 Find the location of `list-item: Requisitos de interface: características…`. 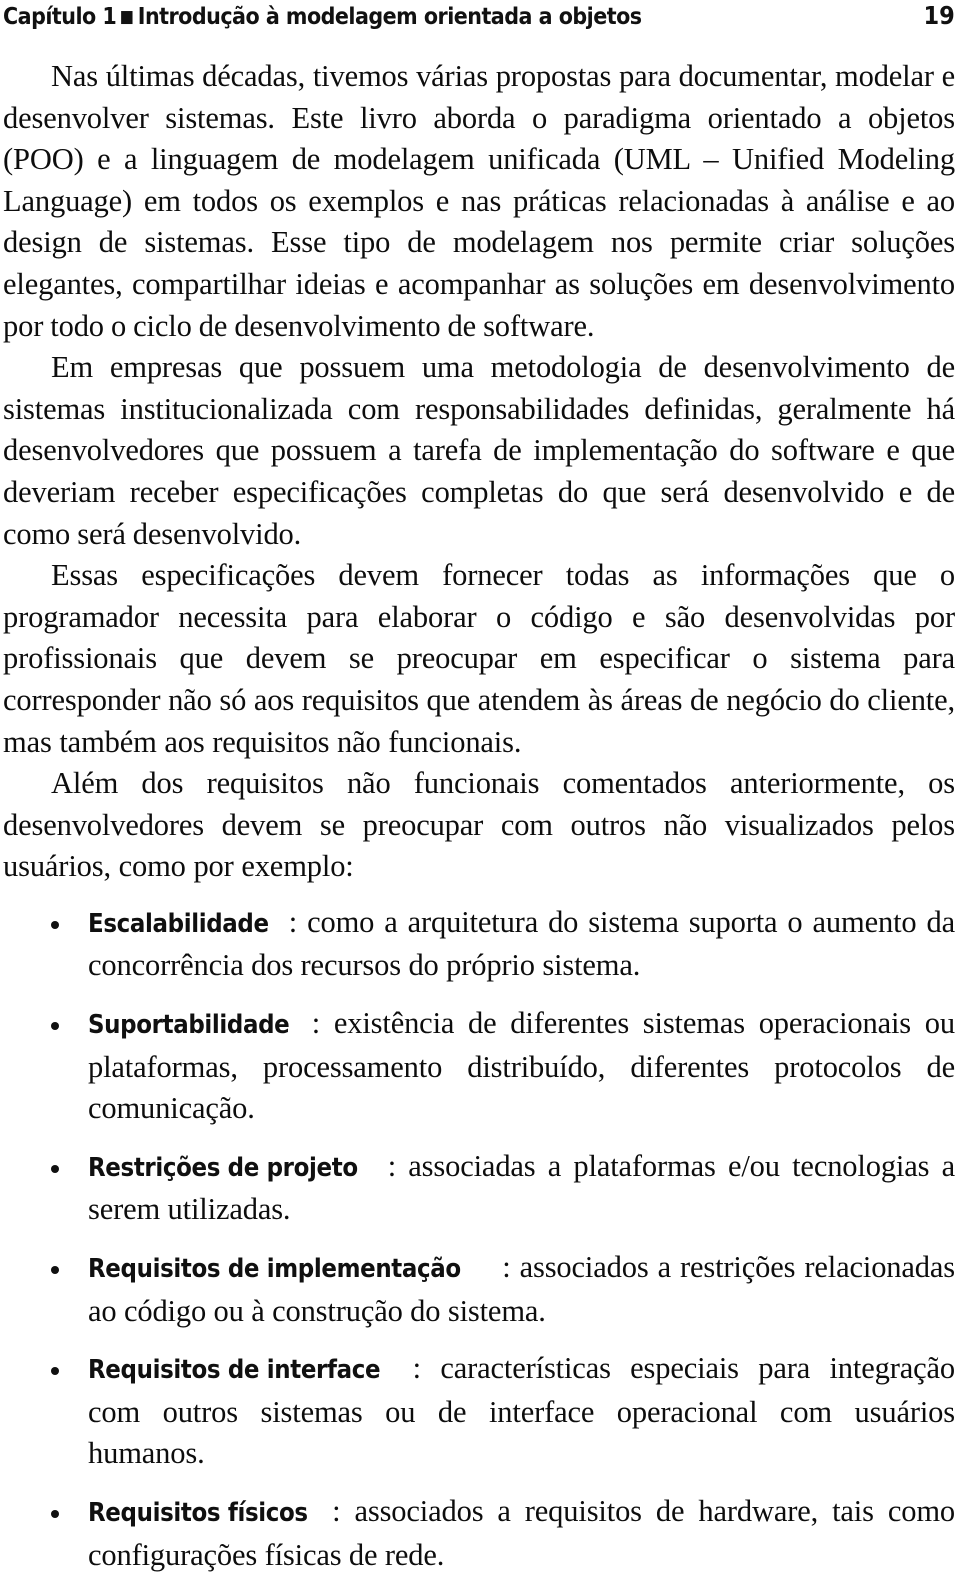

list-item: Requisitos de interface: características… is located at coordinates (479, 1411).